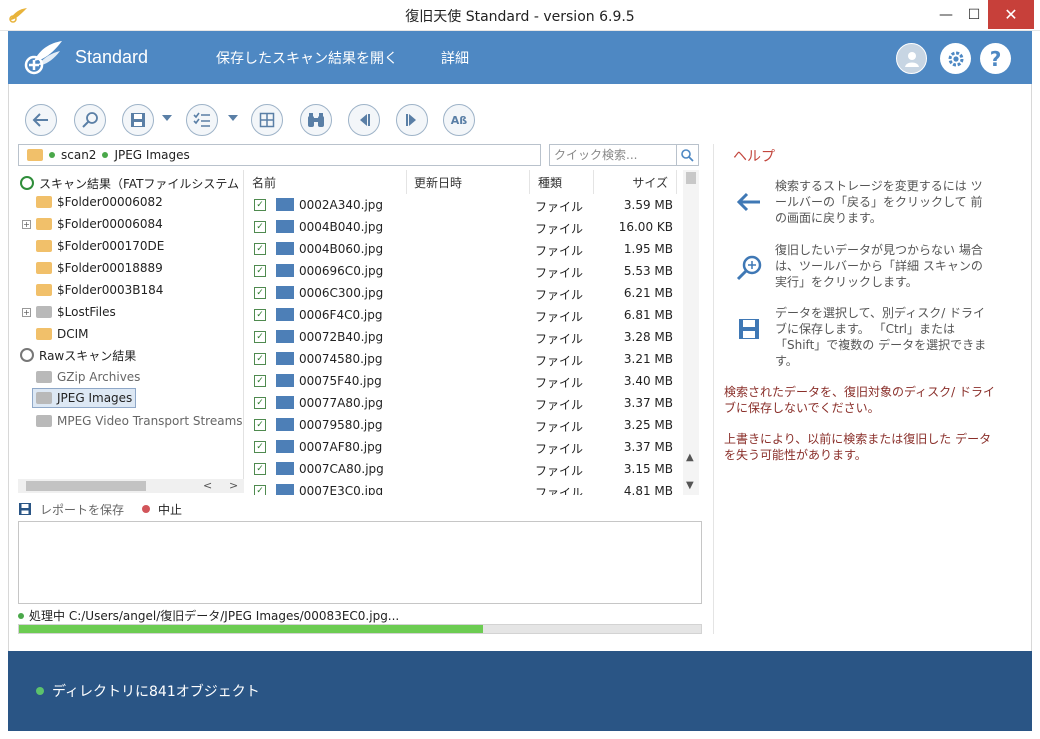 This screenshot has width=1040, height=739. Describe the element at coordinates (464, 487) in the screenshot. I see `table-row: ✓ 0007E3C0.jpg ファイル 4.81 MB` at that location.